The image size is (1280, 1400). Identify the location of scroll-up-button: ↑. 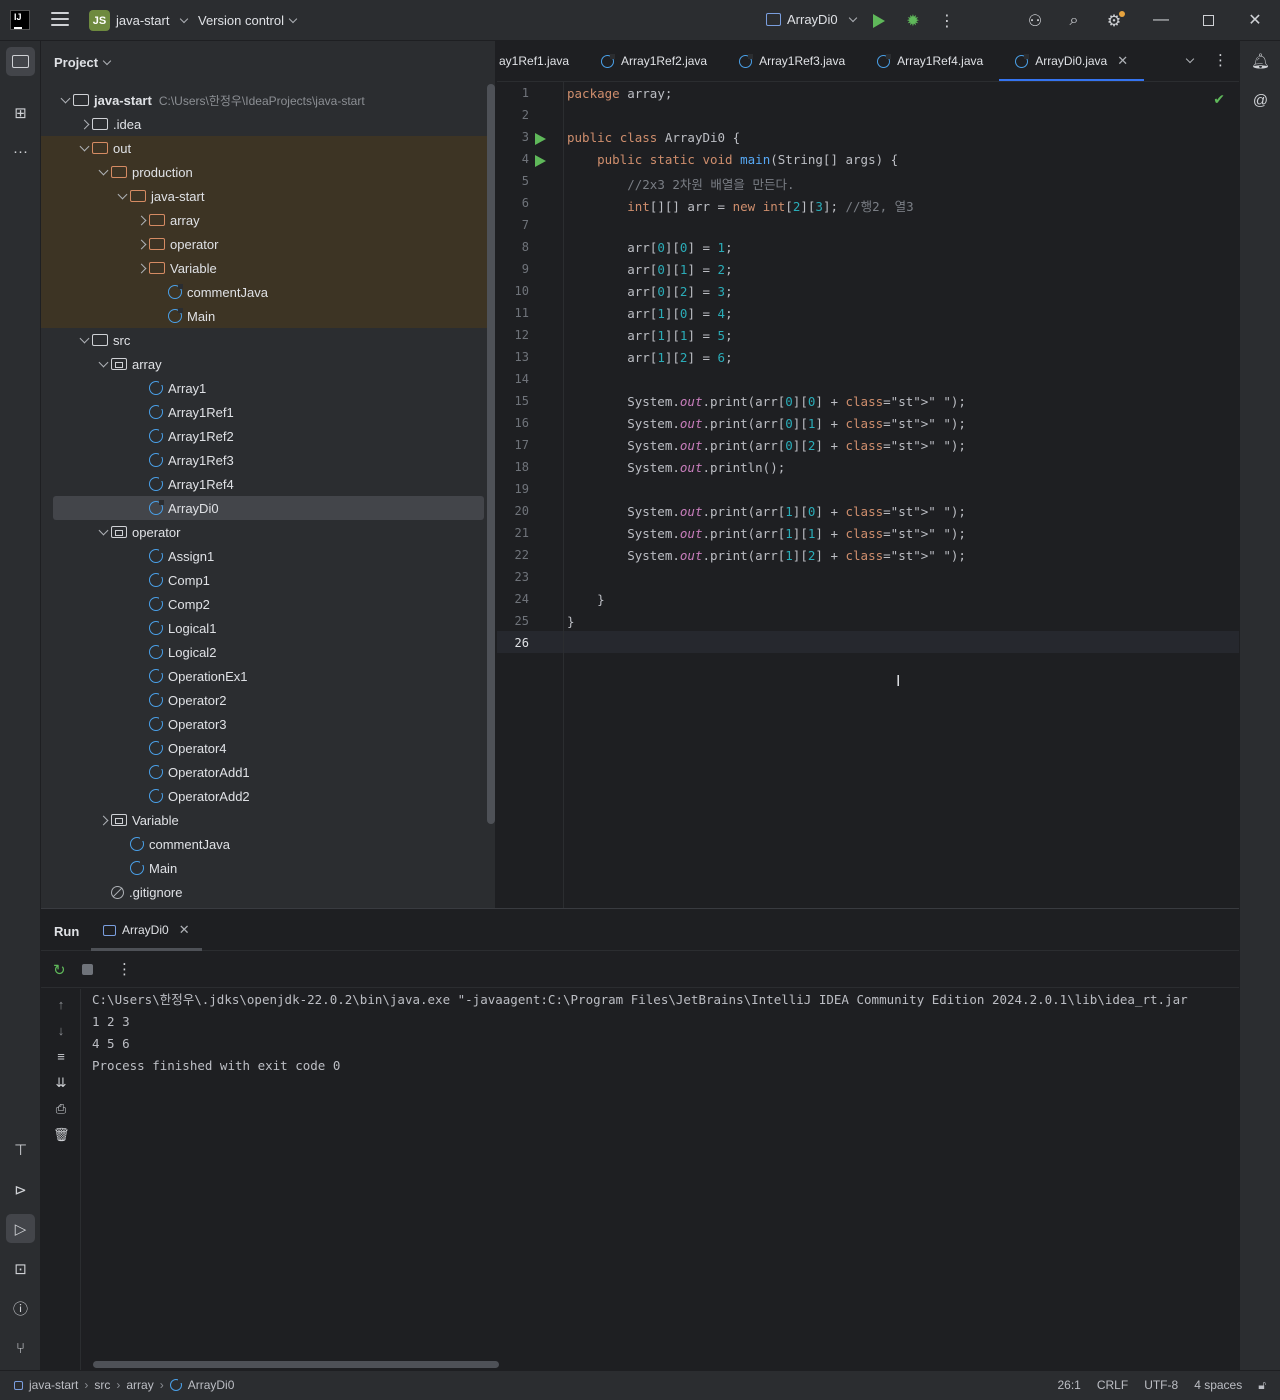
(61, 1005).